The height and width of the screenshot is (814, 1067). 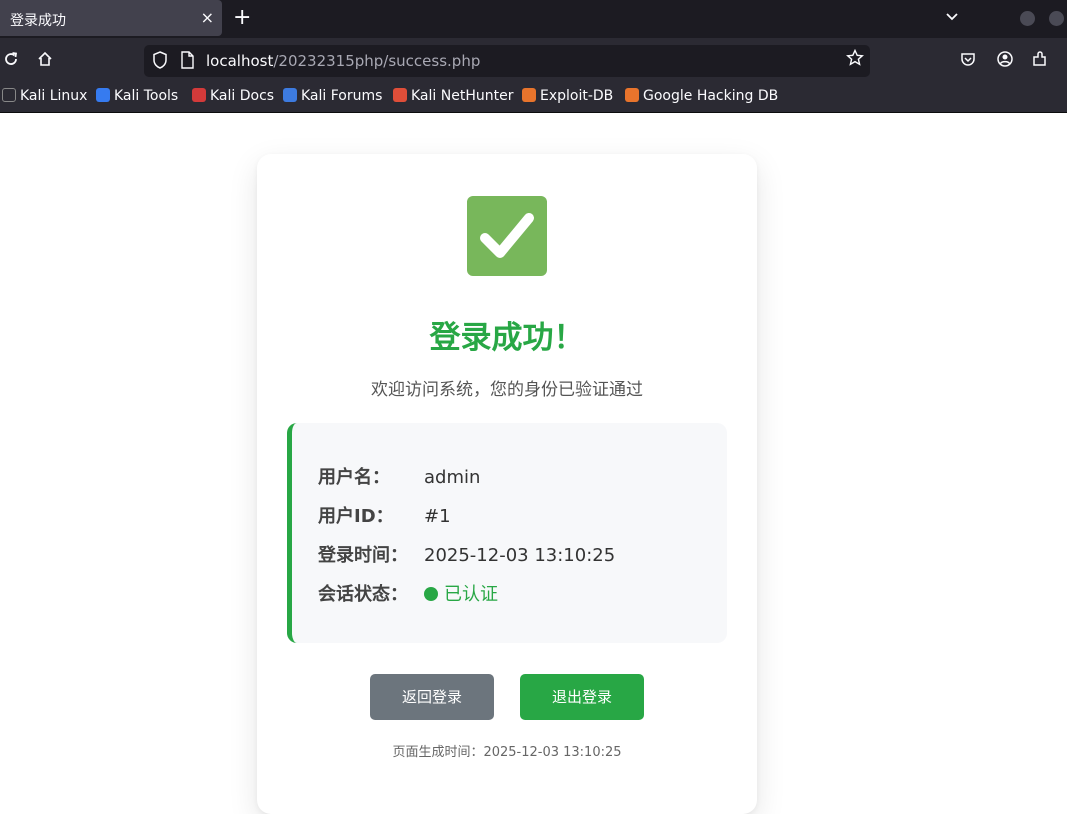 What do you see at coordinates (242, 96) in the screenshot?
I see `bookmark-label: Kali Docs` at bounding box center [242, 96].